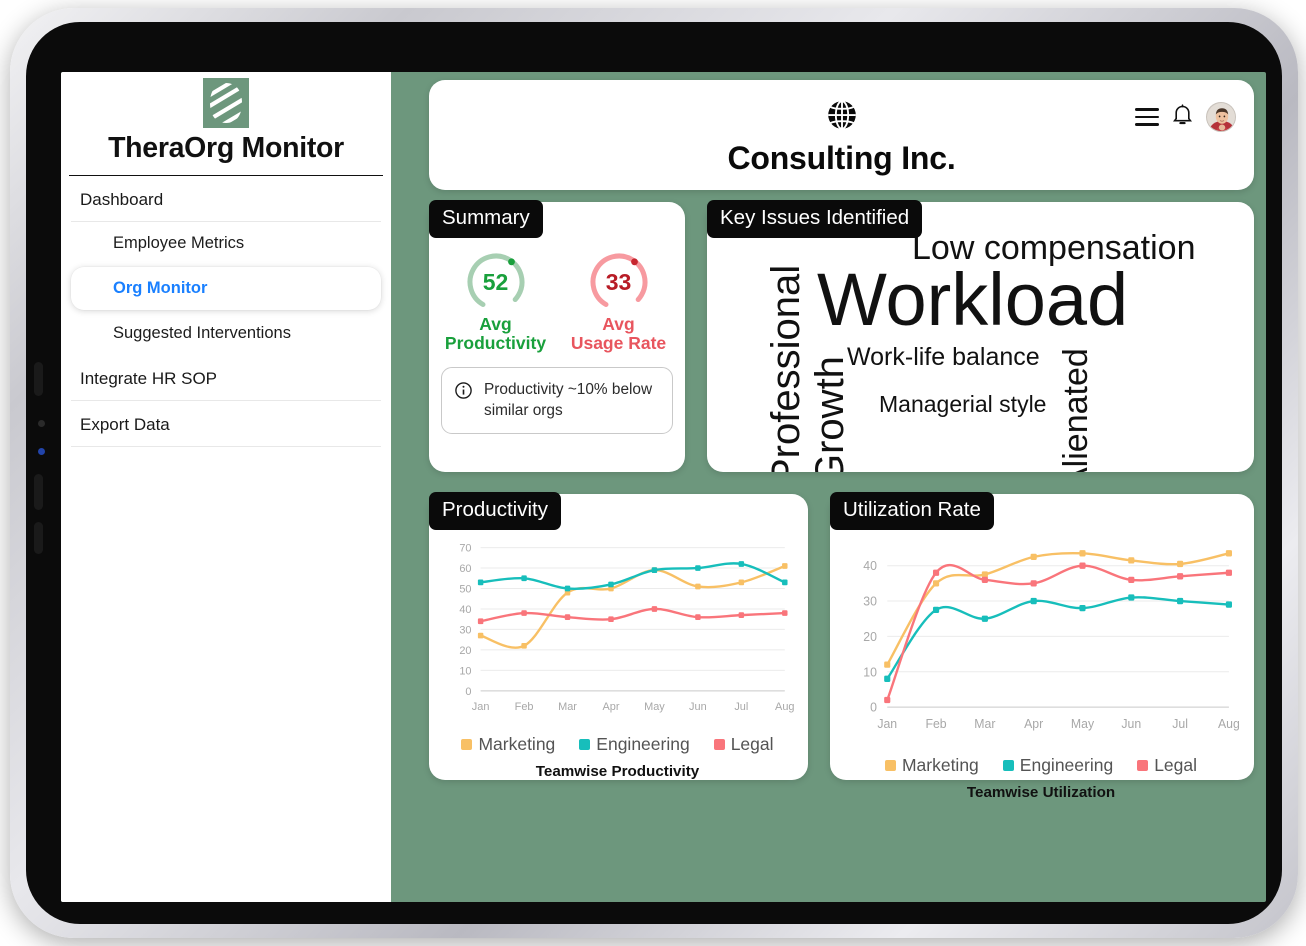 The width and height of the screenshot is (1306, 946). Describe the element at coordinates (226, 378) in the screenshot. I see `sidebar-item-integrate-hr-sop: Integrate HR SOP` at that location.